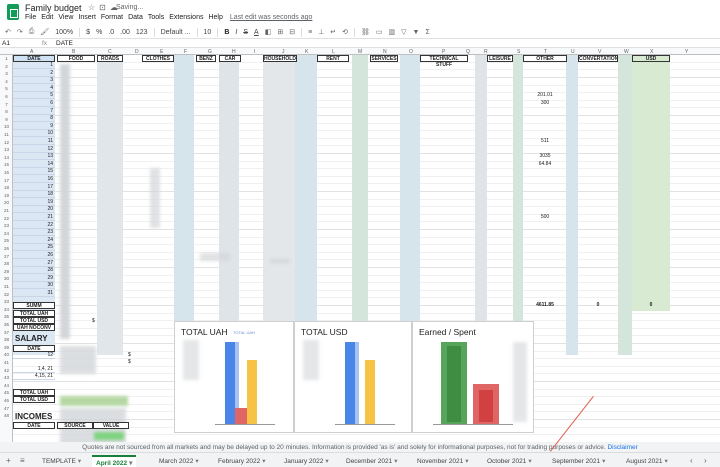  What do you see at coordinates (34, 293) in the screenshot?
I see `date-cell: 31` at bounding box center [34, 293].